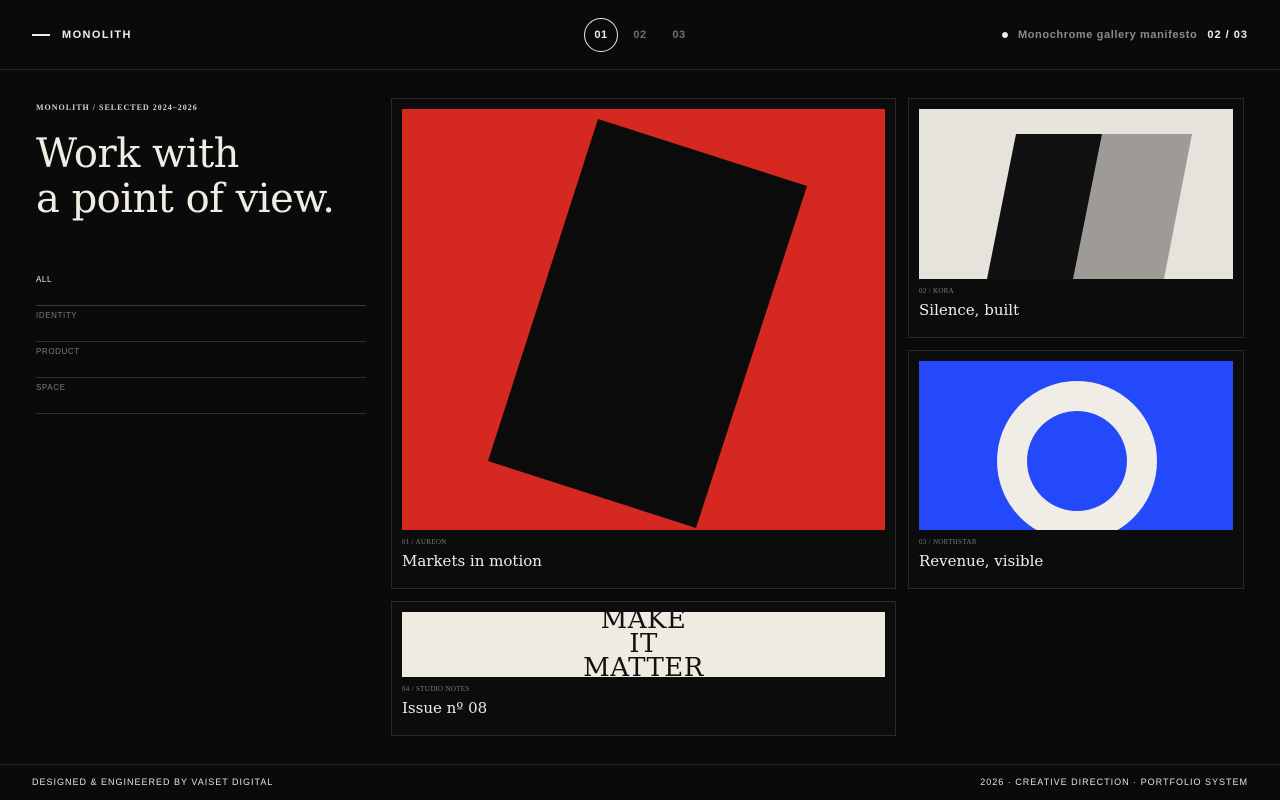 The width and height of the screenshot is (1280, 800). I want to click on project-image-kora, so click(1076, 194).